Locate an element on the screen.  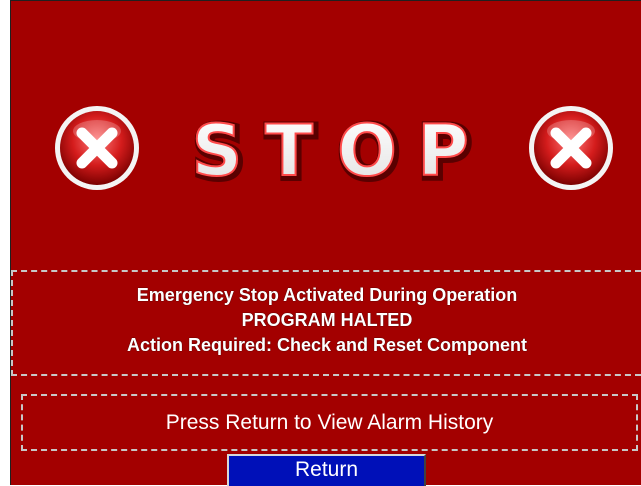
stop-letter-s: S is located at coordinates (217, 151).